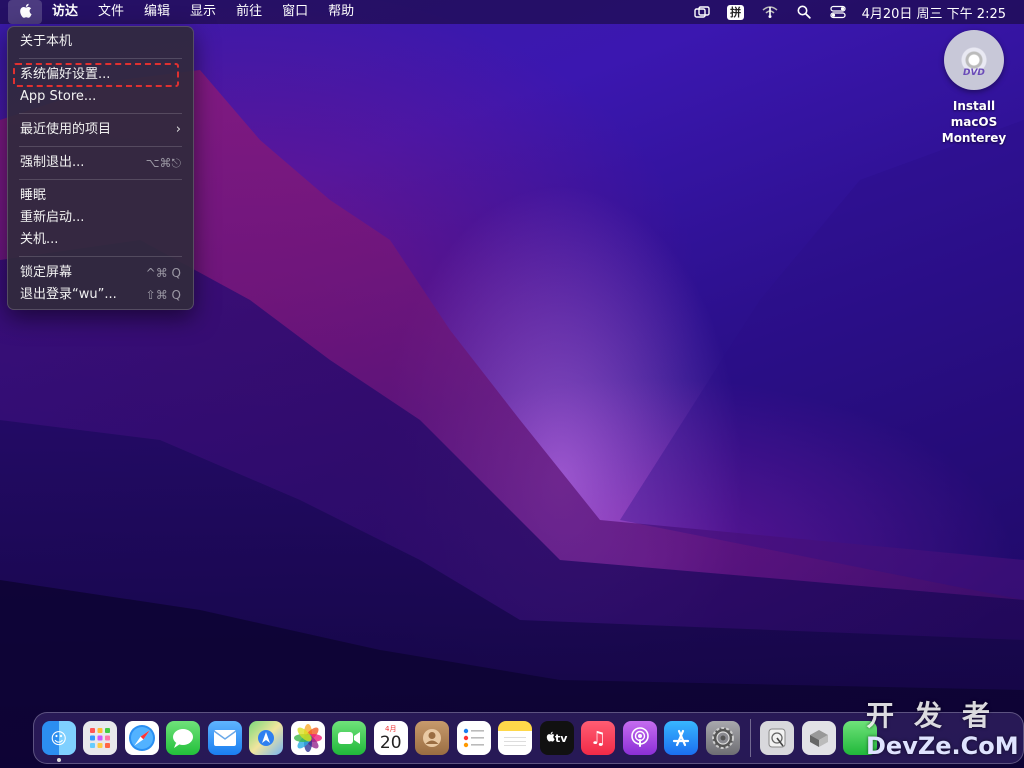 Image resolution: width=1024 pixels, height=768 pixels. I want to click on menu-item-label: 关于本机, so click(46, 41).